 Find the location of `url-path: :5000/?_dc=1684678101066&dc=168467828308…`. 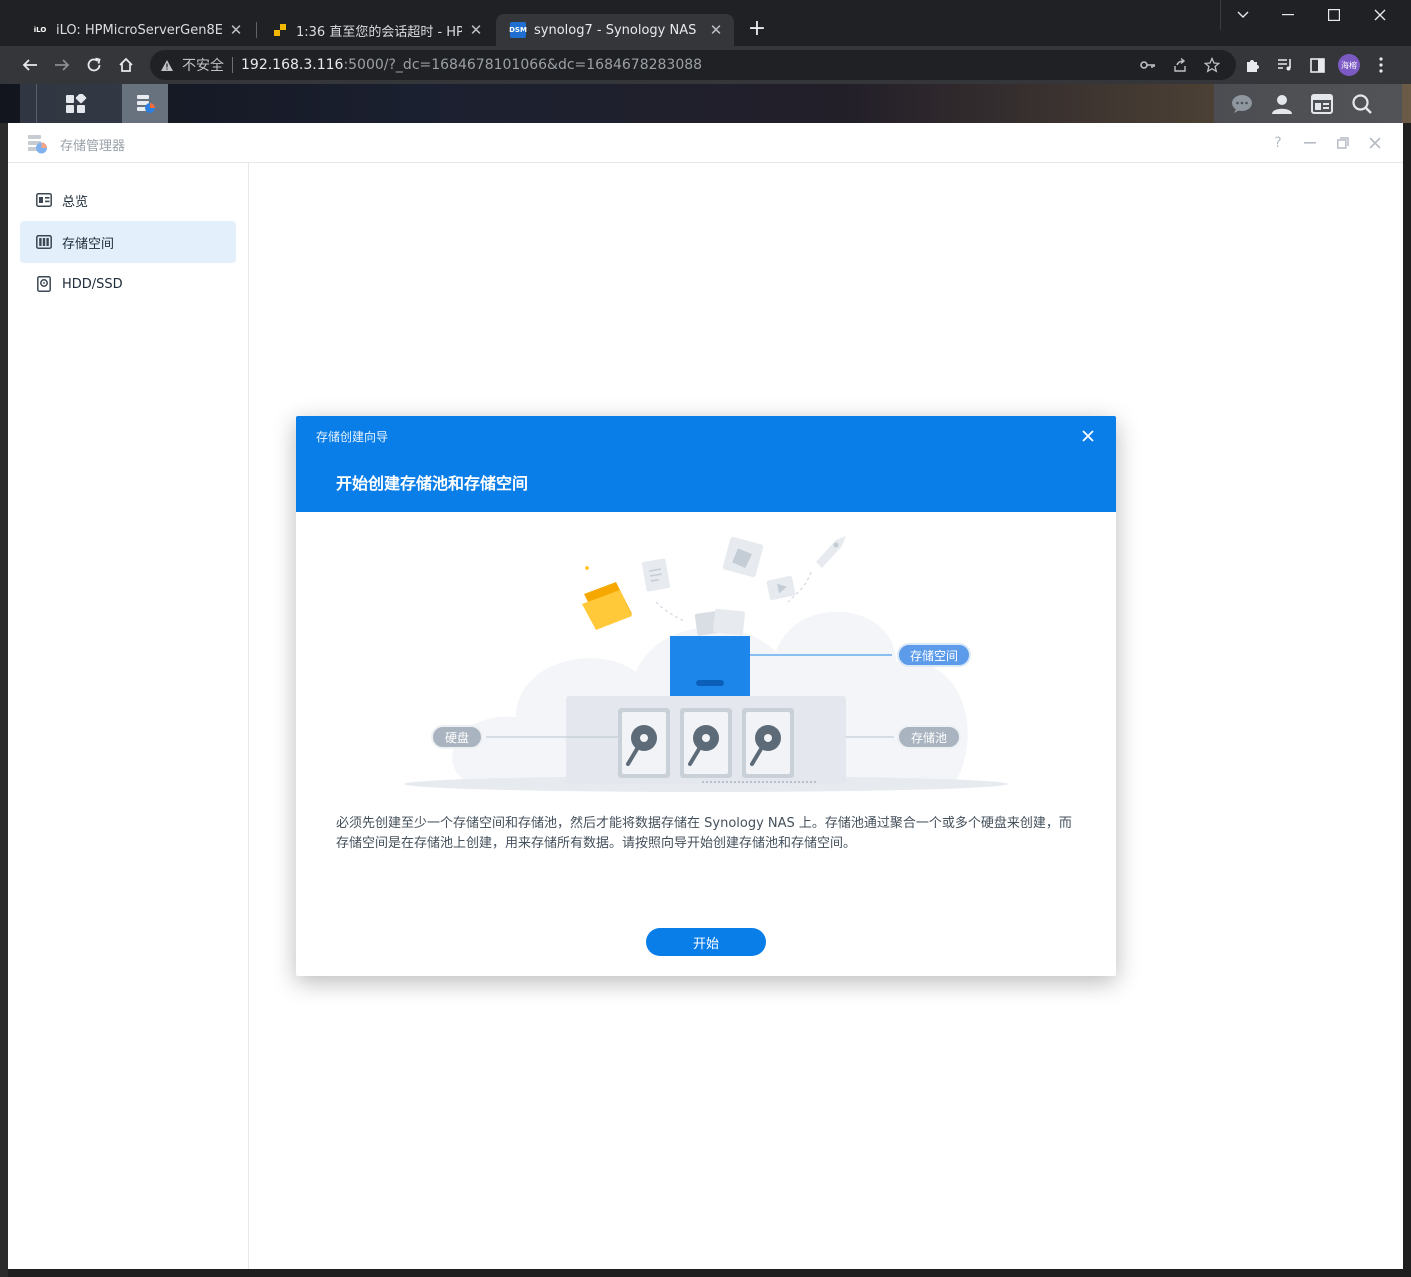

url-path: :5000/?_dc=1684678101066&dc=168467828308… is located at coordinates (523, 65).